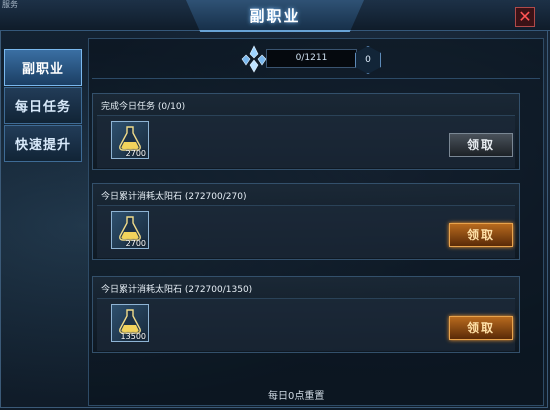 This screenshot has width=550, height=410. Describe the element at coordinates (306, 324) in the screenshot. I see `task-body: 13500 领取` at that location.